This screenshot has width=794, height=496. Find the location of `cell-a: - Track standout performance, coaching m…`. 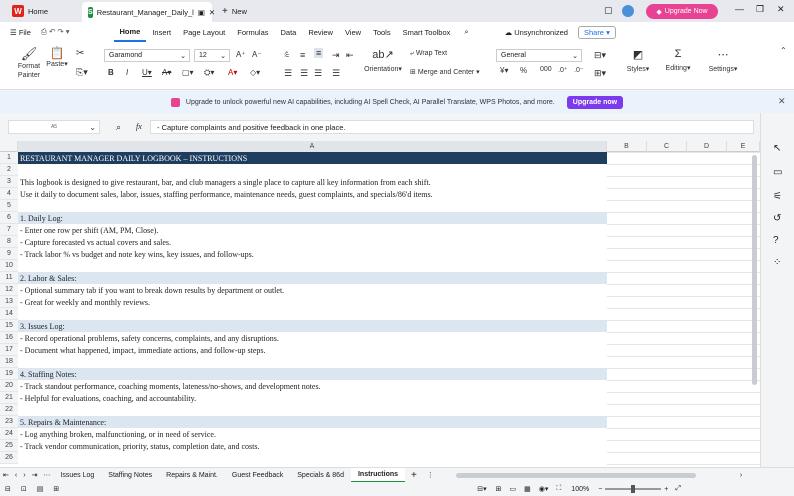

cell-a: - Track standout performance, coaching m… is located at coordinates (312, 386).